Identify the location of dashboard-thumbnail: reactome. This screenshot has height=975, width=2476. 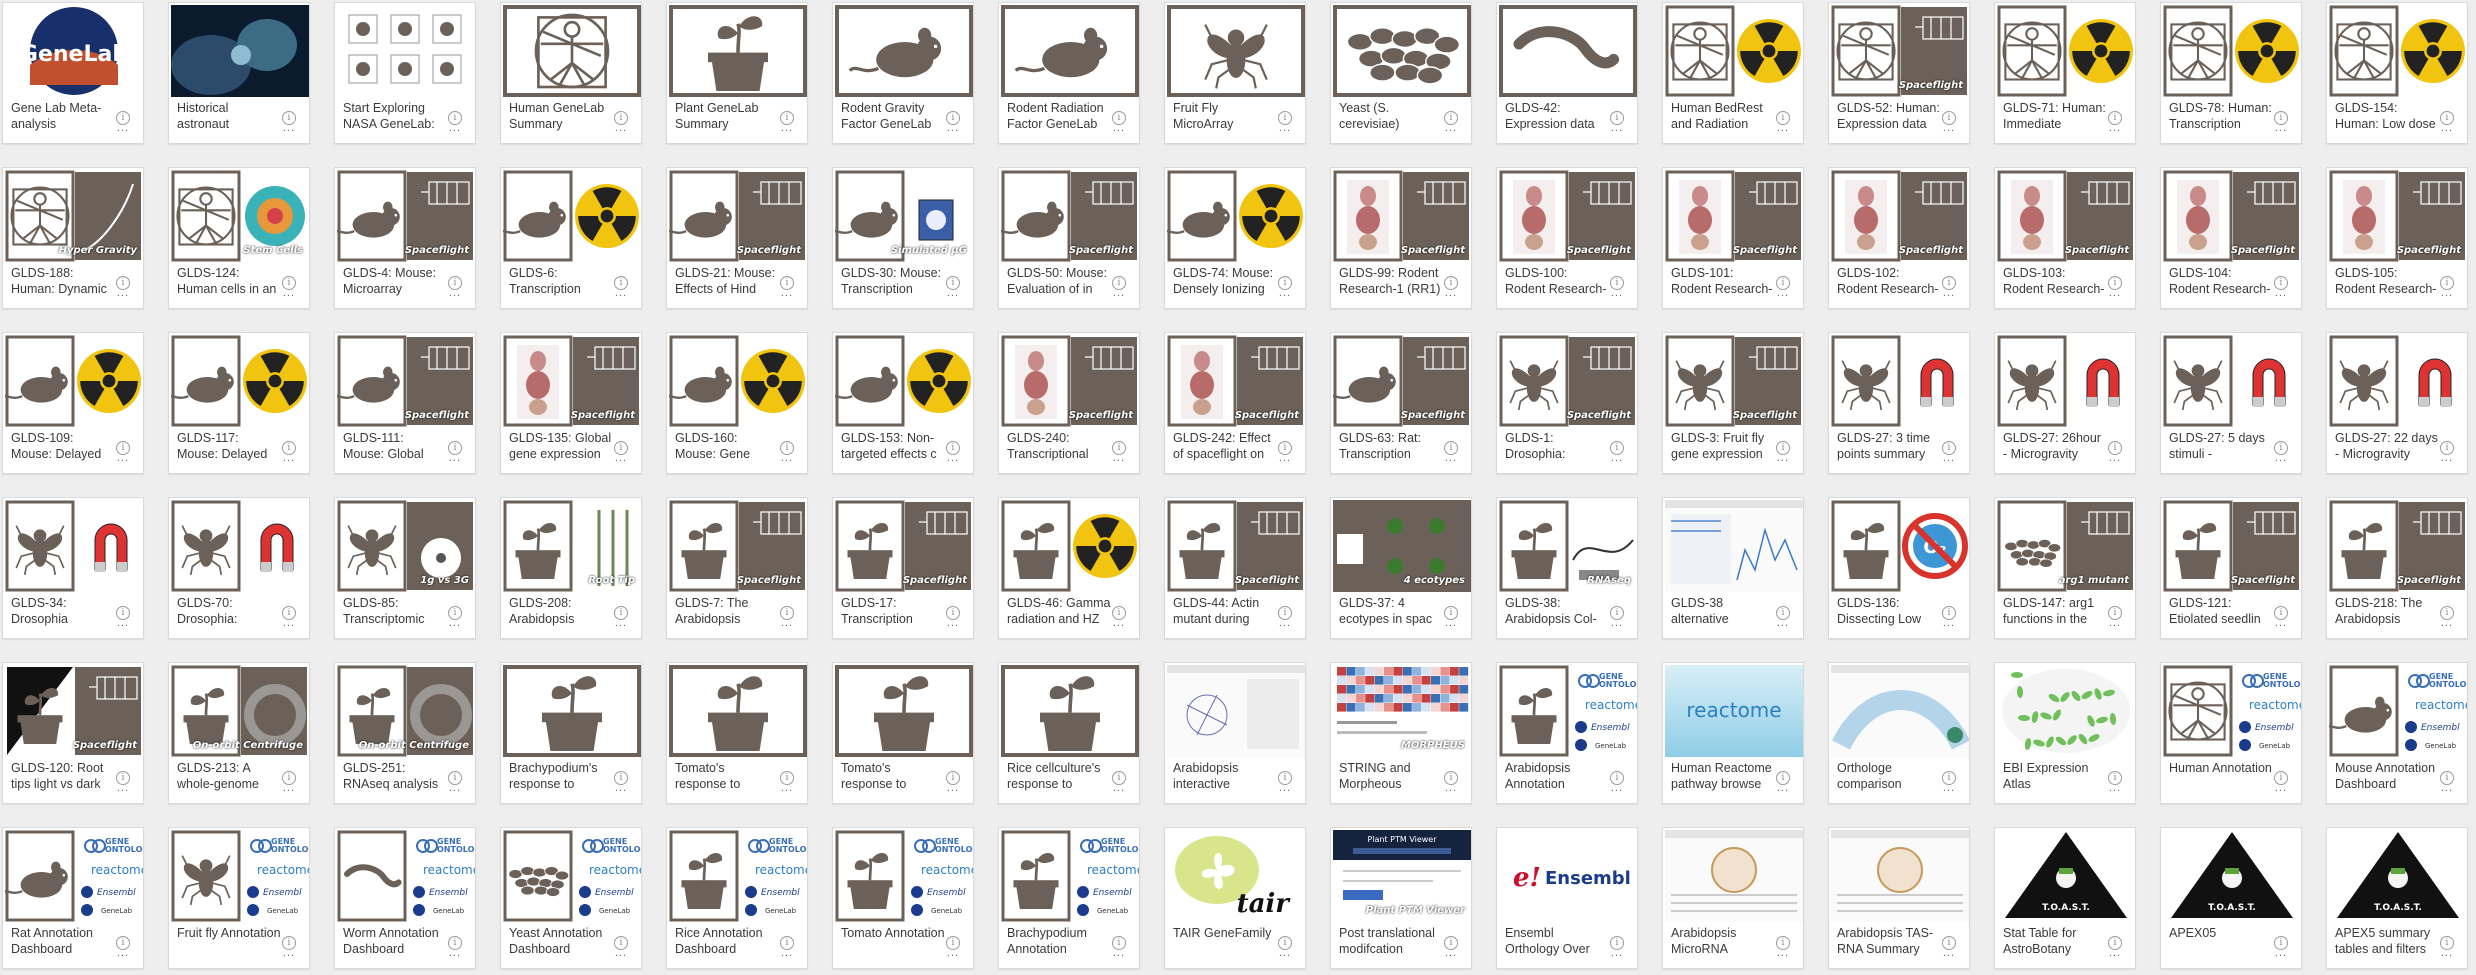
(1734, 711).